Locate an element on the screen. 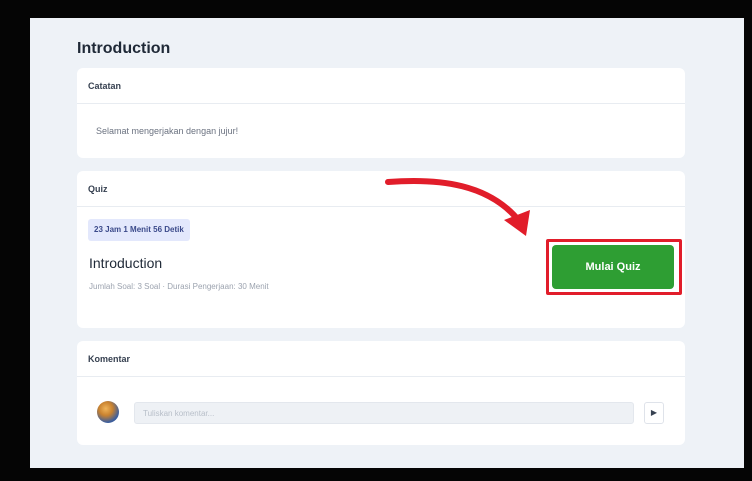 The height and width of the screenshot is (481, 752). notes-header: Catatan is located at coordinates (381, 86).